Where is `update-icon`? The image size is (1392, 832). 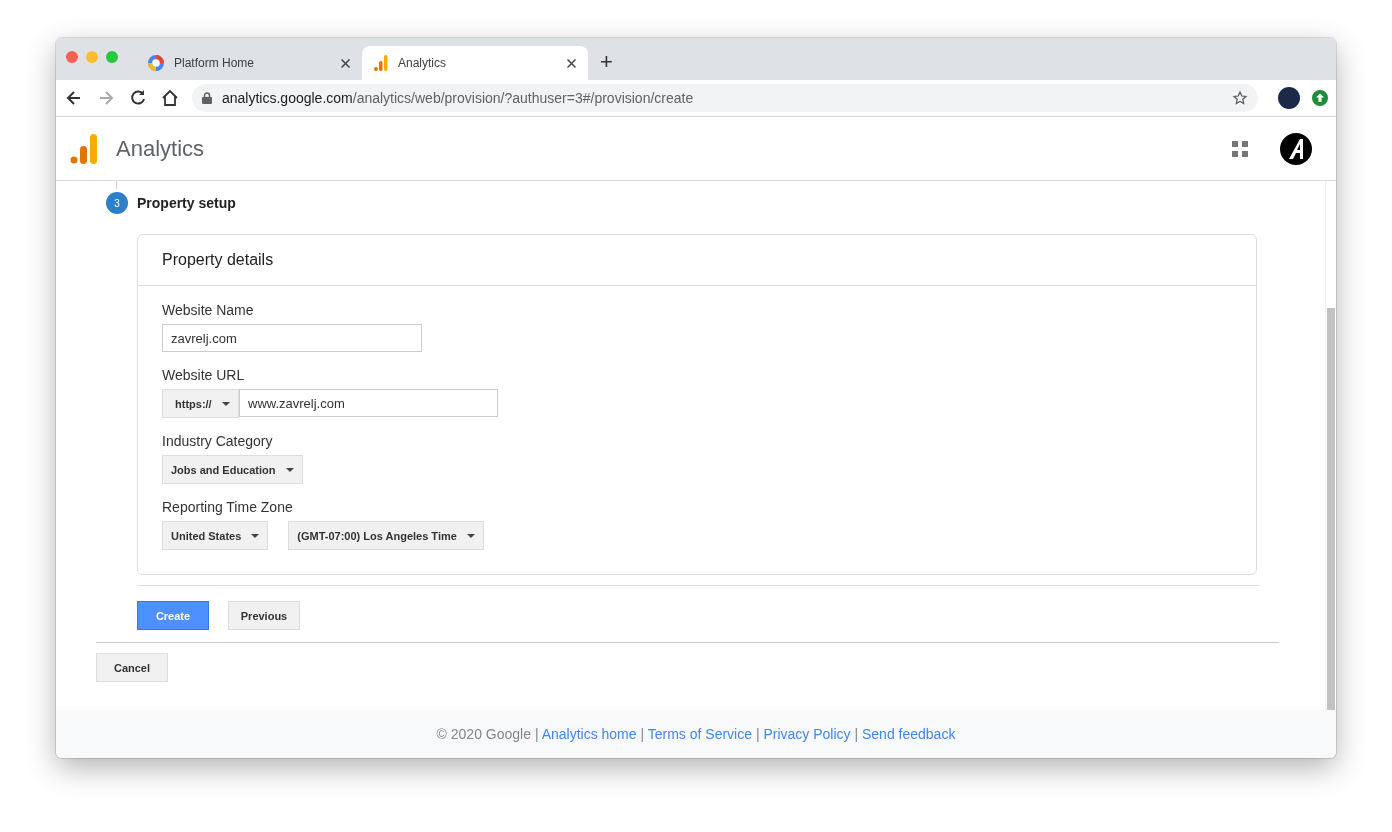
update-icon is located at coordinates (1320, 98).